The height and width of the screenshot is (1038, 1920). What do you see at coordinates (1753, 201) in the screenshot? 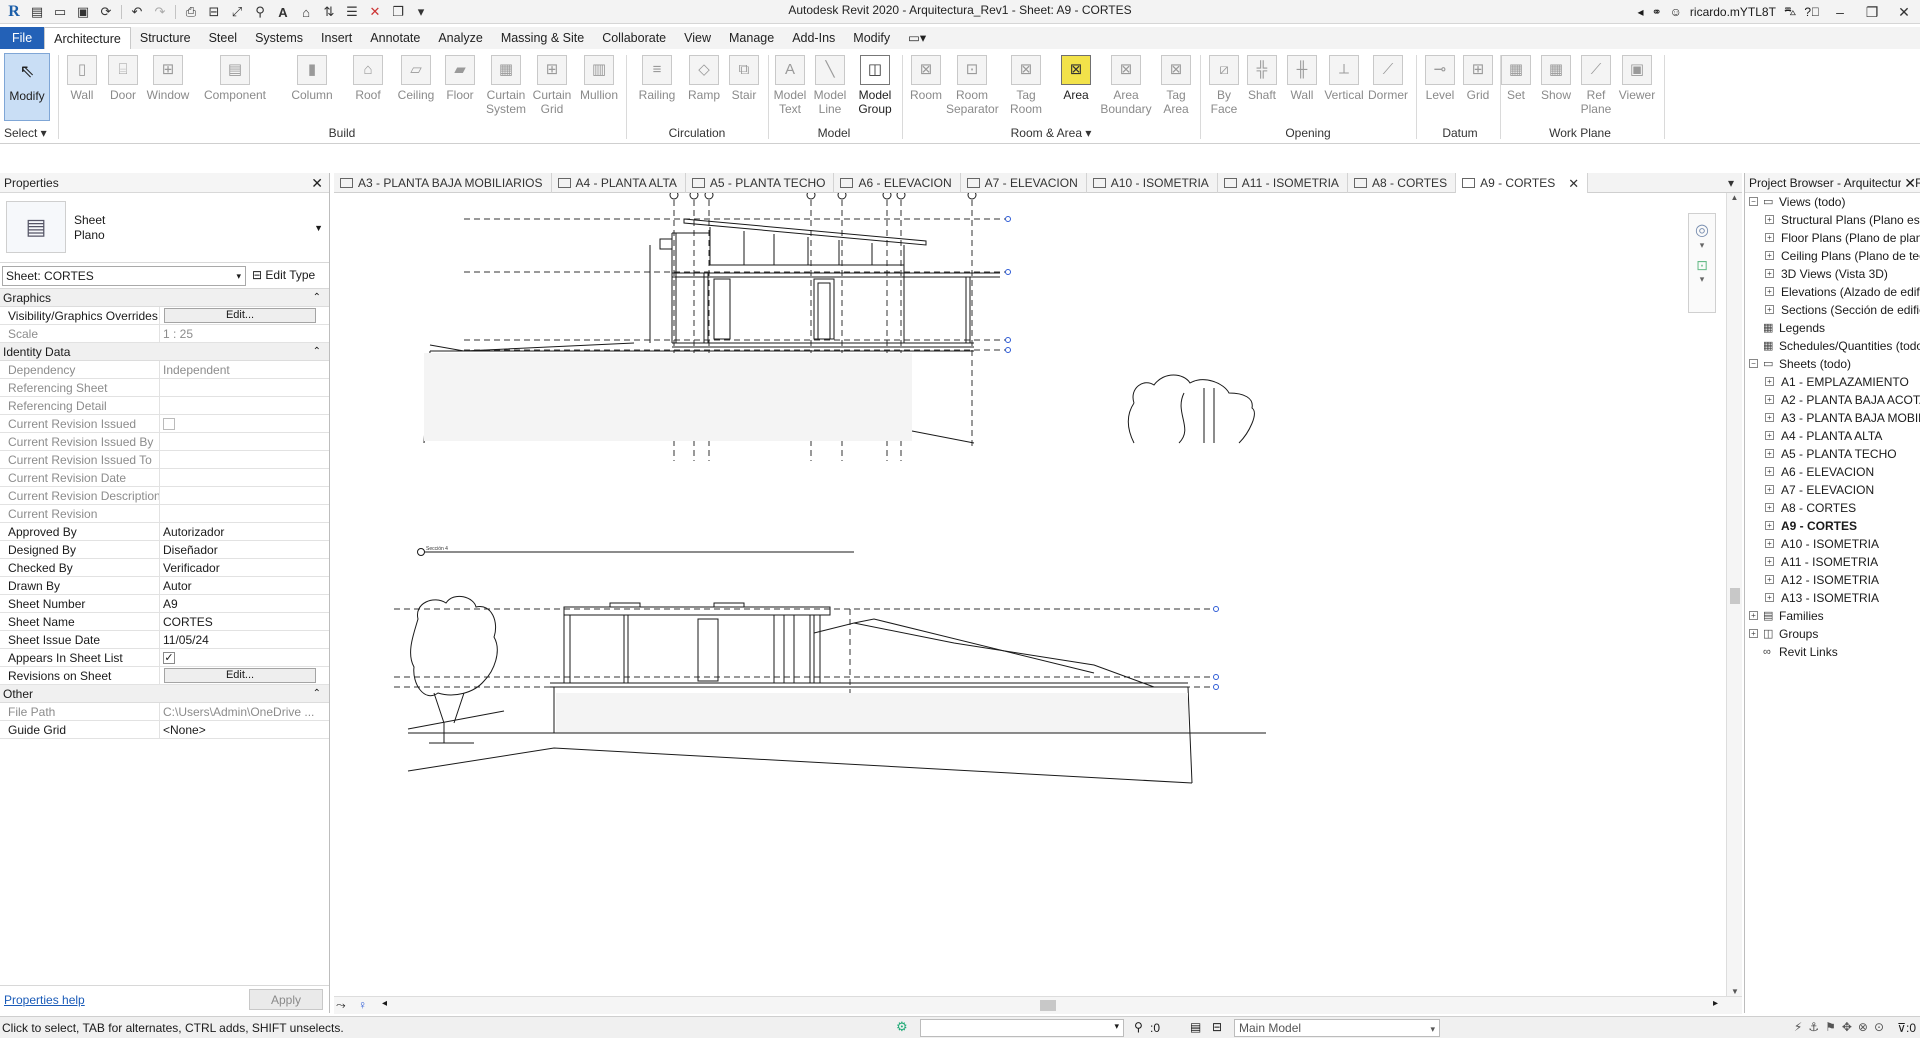
I see `collapse-icon: −` at bounding box center [1753, 201].